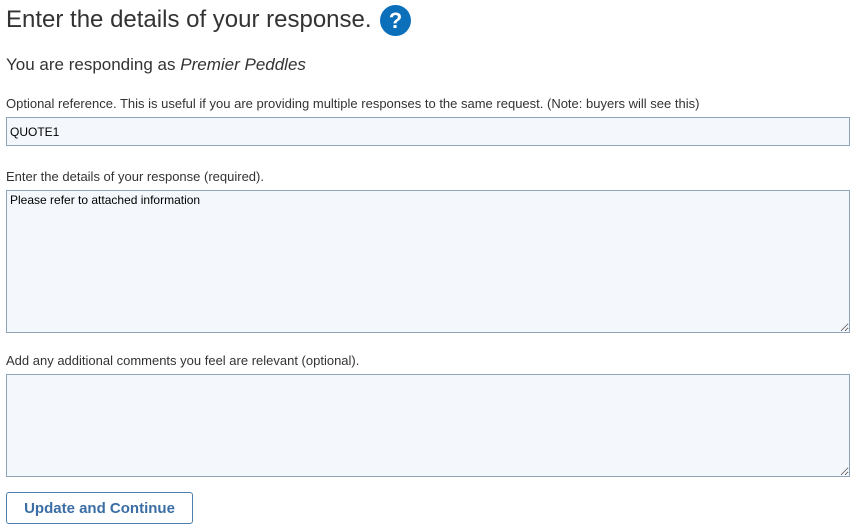  Describe the element at coordinates (99, 508) in the screenshot. I see `update-and-continue-button: Update and Continue` at that location.